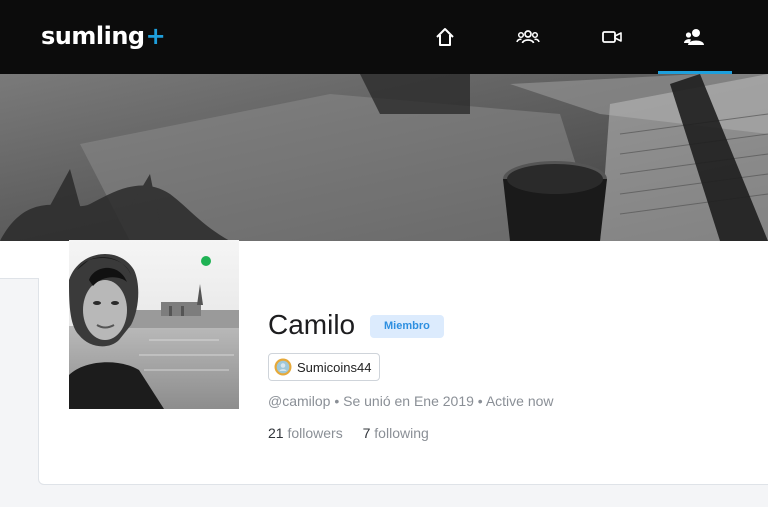 The height and width of the screenshot is (507, 768). What do you see at coordinates (401, 433) in the screenshot?
I see `following-label: following` at bounding box center [401, 433].